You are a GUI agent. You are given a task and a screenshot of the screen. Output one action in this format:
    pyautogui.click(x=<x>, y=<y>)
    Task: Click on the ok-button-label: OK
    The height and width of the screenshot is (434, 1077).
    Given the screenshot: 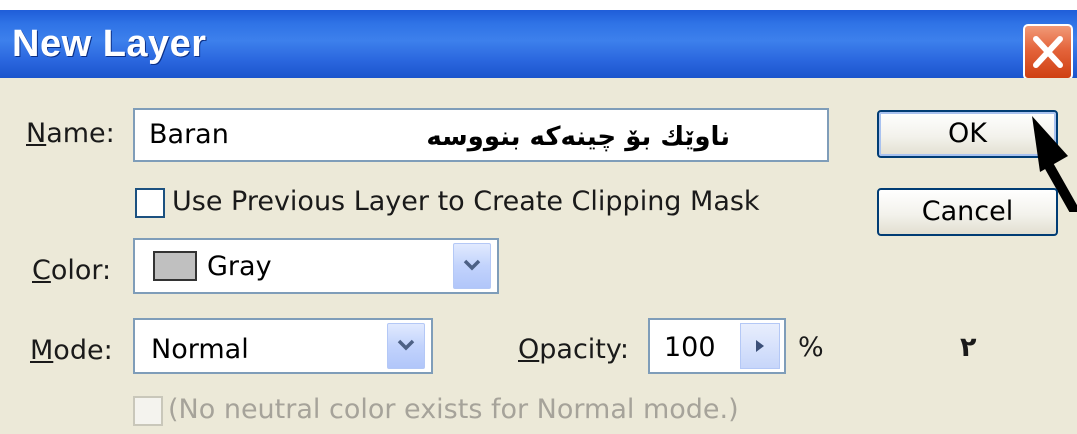 What is the action you would take?
    pyautogui.click(x=967, y=133)
    